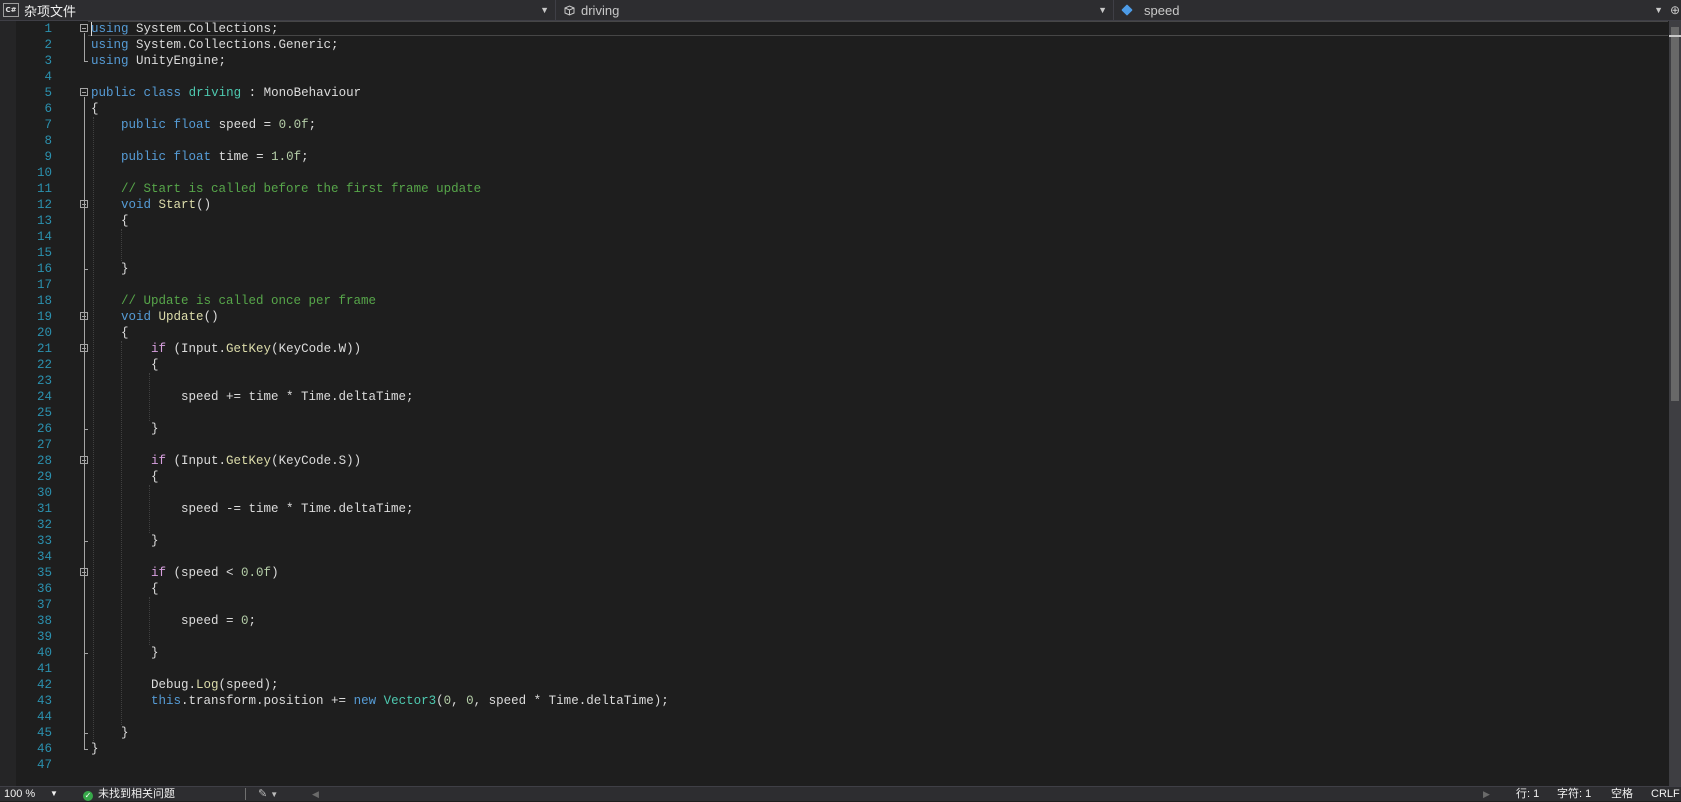  What do you see at coordinates (44, 397) in the screenshot?
I see `line-number: 24` at bounding box center [44, 397].